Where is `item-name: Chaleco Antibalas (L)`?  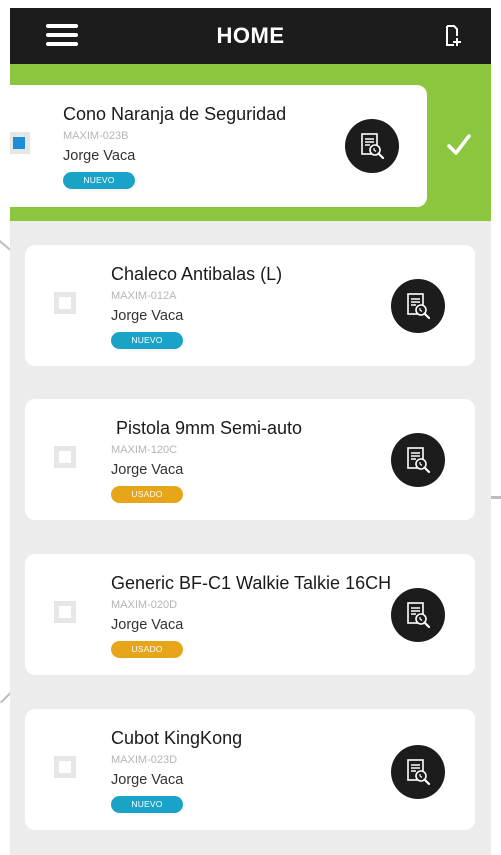
item-name: Chaleco Antibalas (L) is located at coordinates (197, 274).